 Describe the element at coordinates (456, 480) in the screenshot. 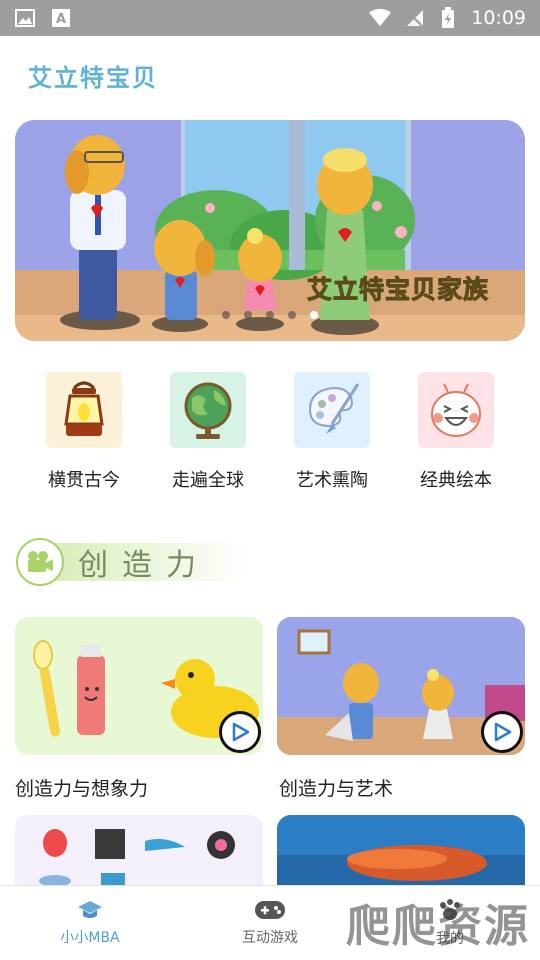

I see `category-label: 经典绘本` at that location.